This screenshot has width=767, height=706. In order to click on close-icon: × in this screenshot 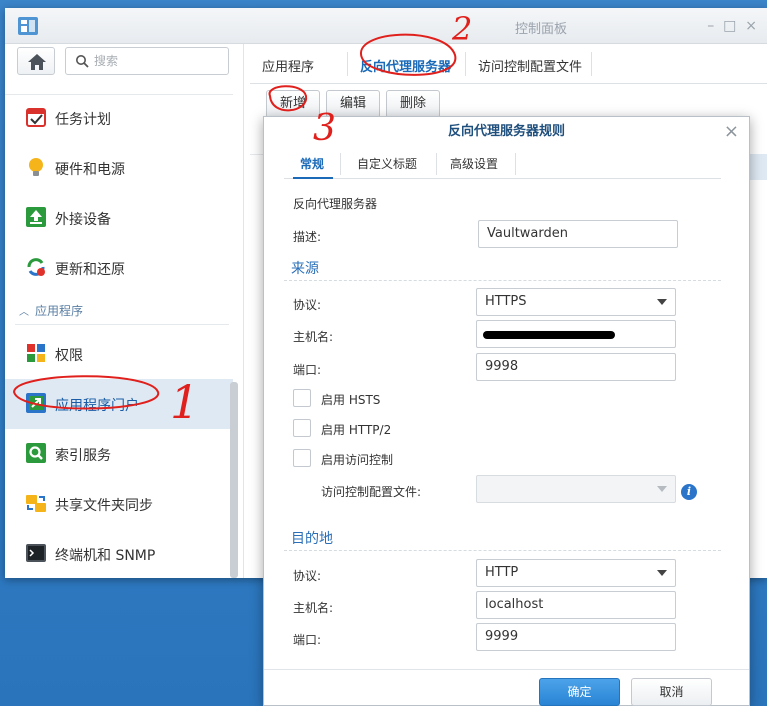, I will do `click(731, 132)`.